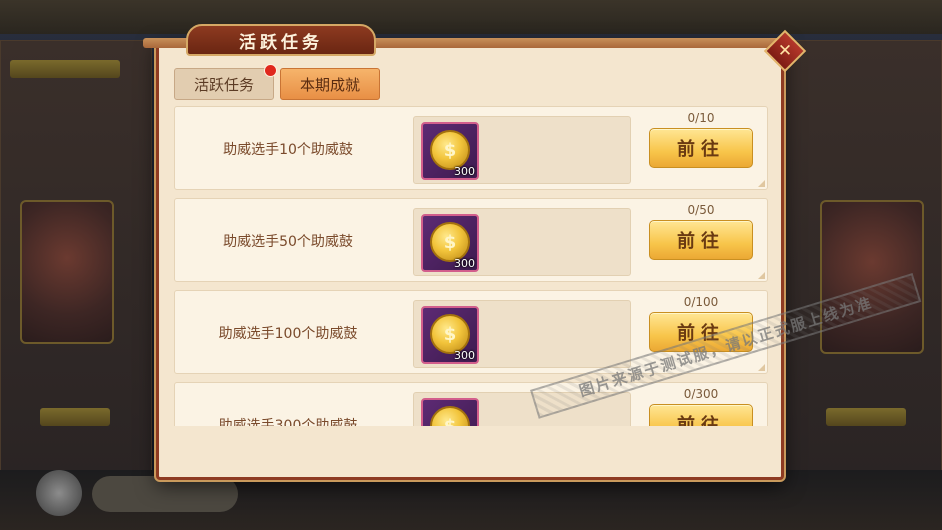  I want to click on background-chat-pill, so click(165, 494).